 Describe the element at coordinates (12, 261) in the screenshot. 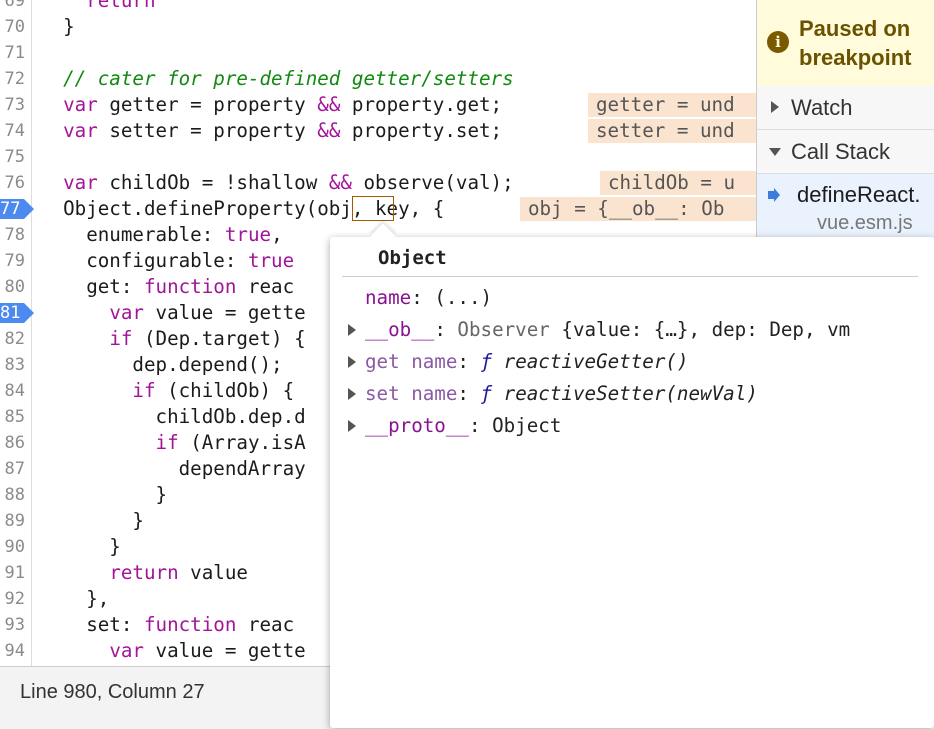

I see `line-number: 79` at that location.